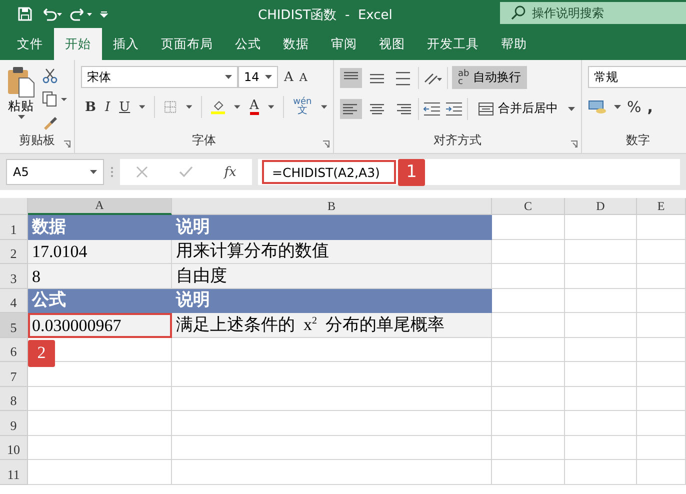 The height and width of the screenshot is (494, 686). Describe the element at coordinates (81, 14) in the screenshot. I see `redo-icon` at that location.